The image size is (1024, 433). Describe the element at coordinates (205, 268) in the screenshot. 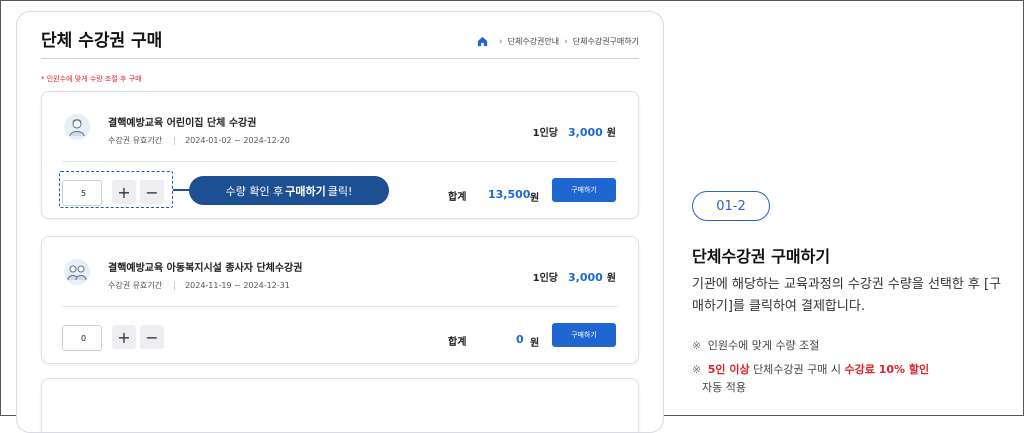

I see `course-name: 결핵예방교육 아동복지시설 종사자 단체수강권` at that location.